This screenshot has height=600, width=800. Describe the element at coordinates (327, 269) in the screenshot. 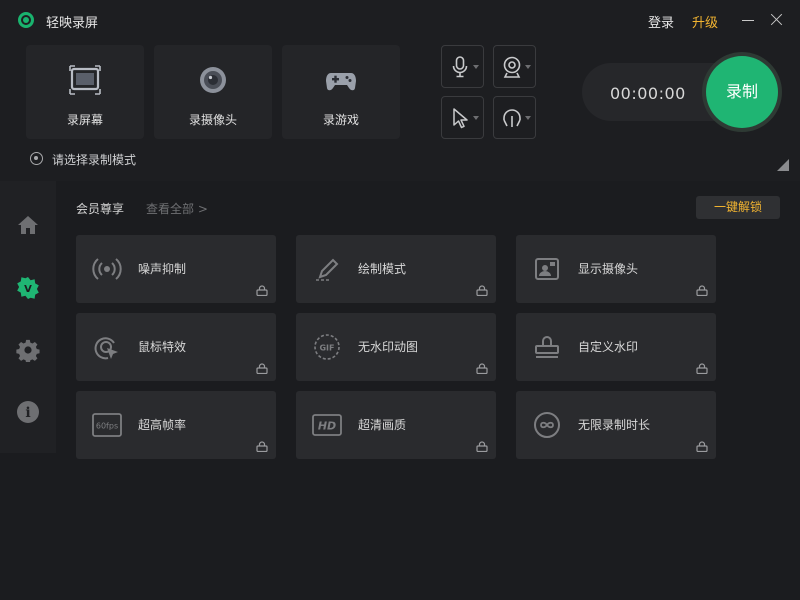

I see `draw-mode-icon` at that location.